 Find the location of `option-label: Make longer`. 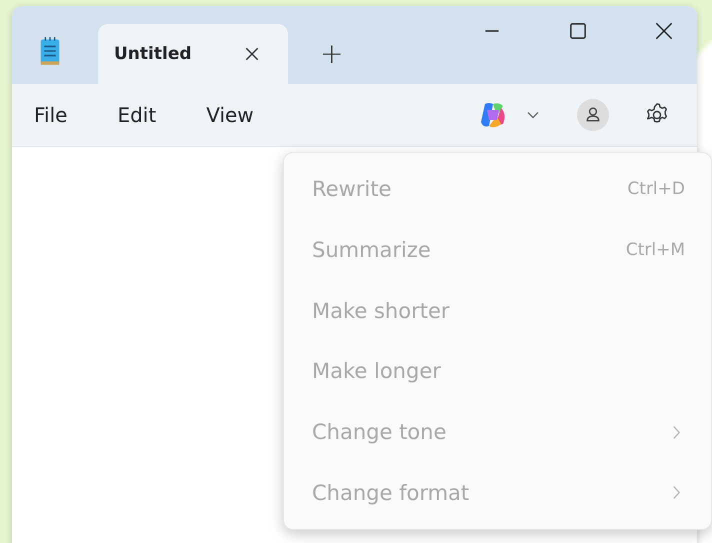

option-label: Make longer is located at coordinates (377, 371).